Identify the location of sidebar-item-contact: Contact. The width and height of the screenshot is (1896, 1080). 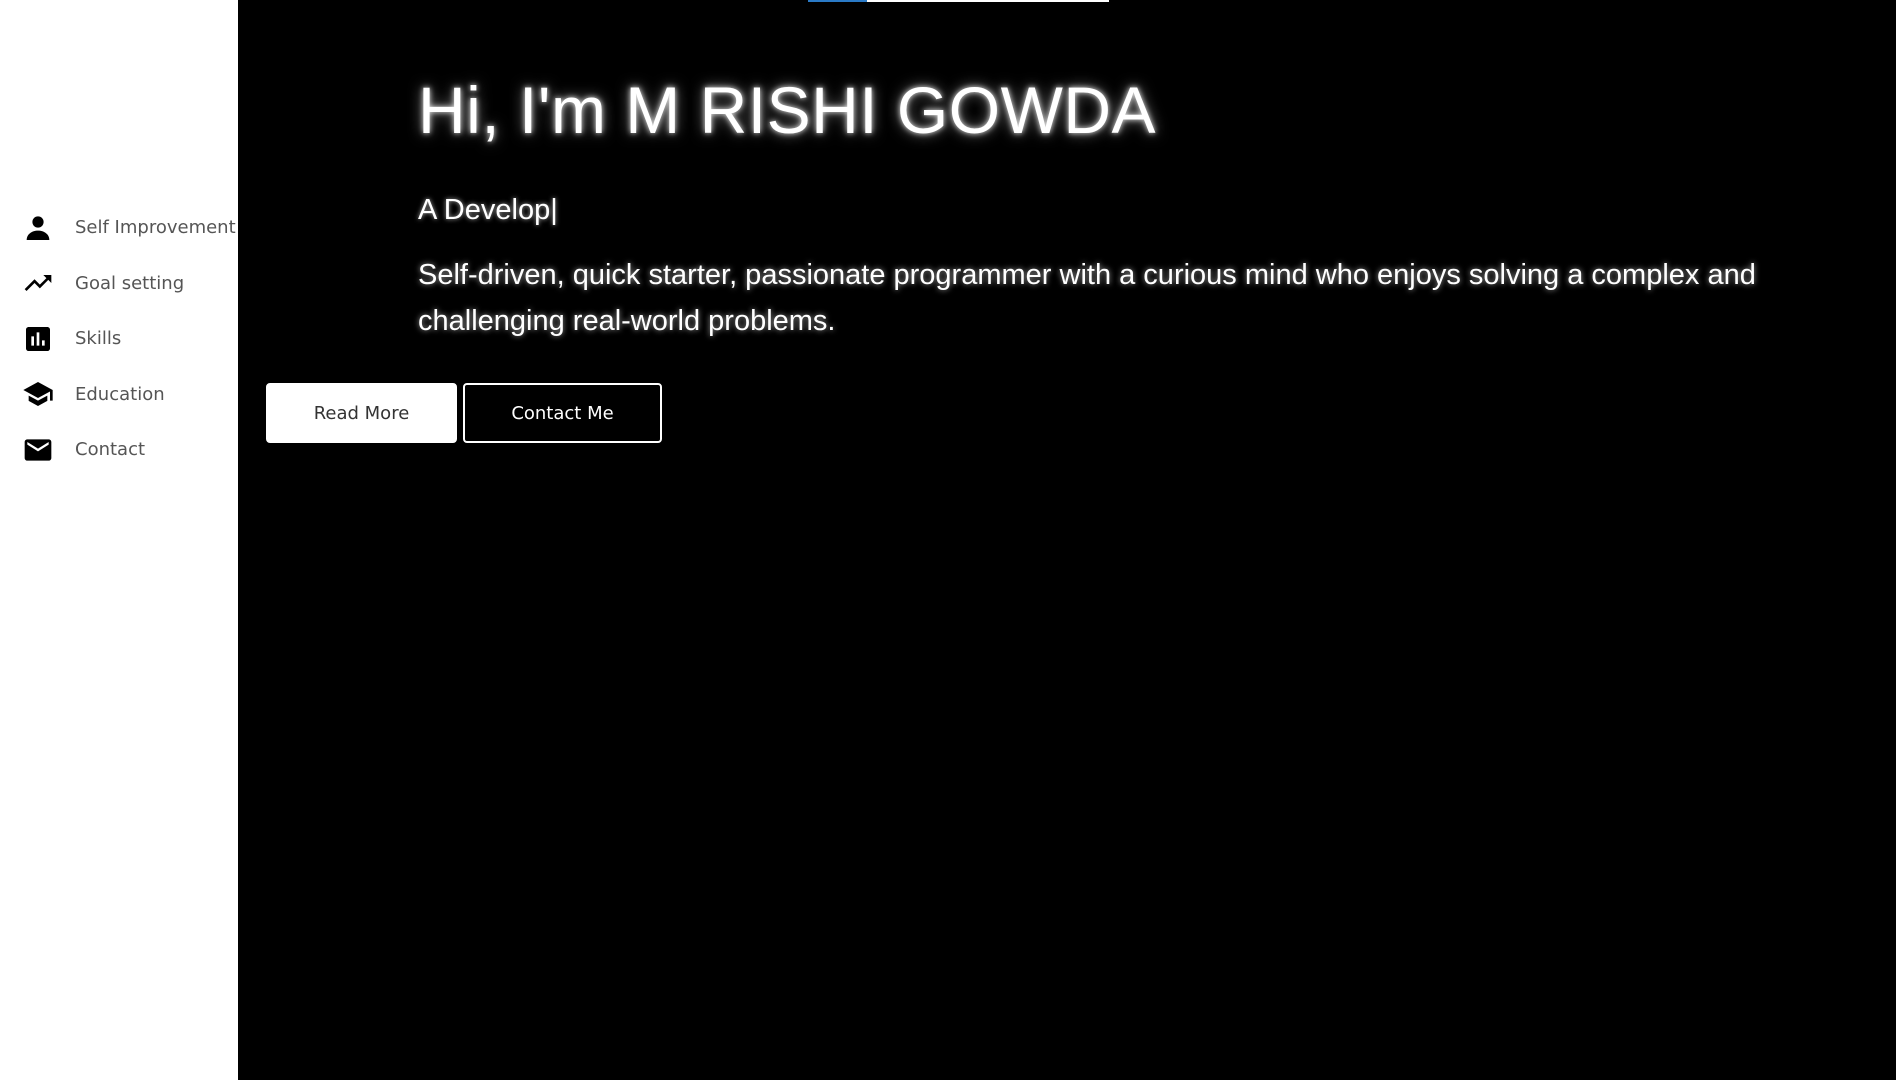
(119, 450).